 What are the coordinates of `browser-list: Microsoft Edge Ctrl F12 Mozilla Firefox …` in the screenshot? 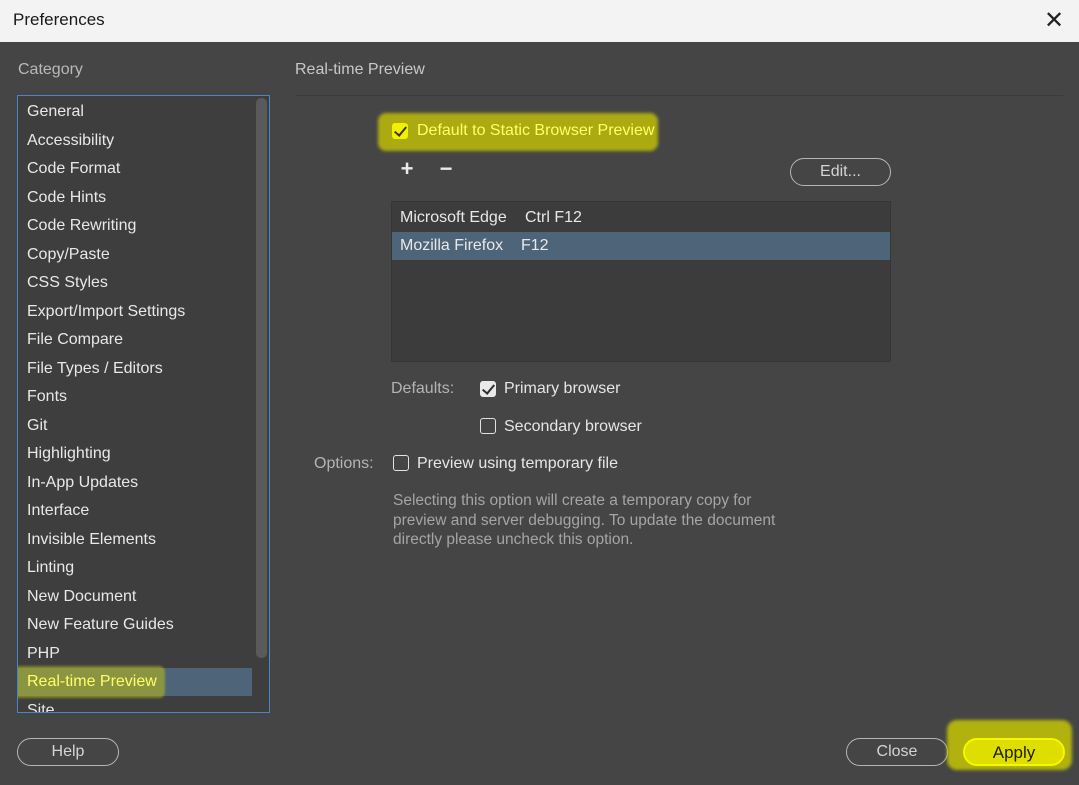 It's located at (641, 281).